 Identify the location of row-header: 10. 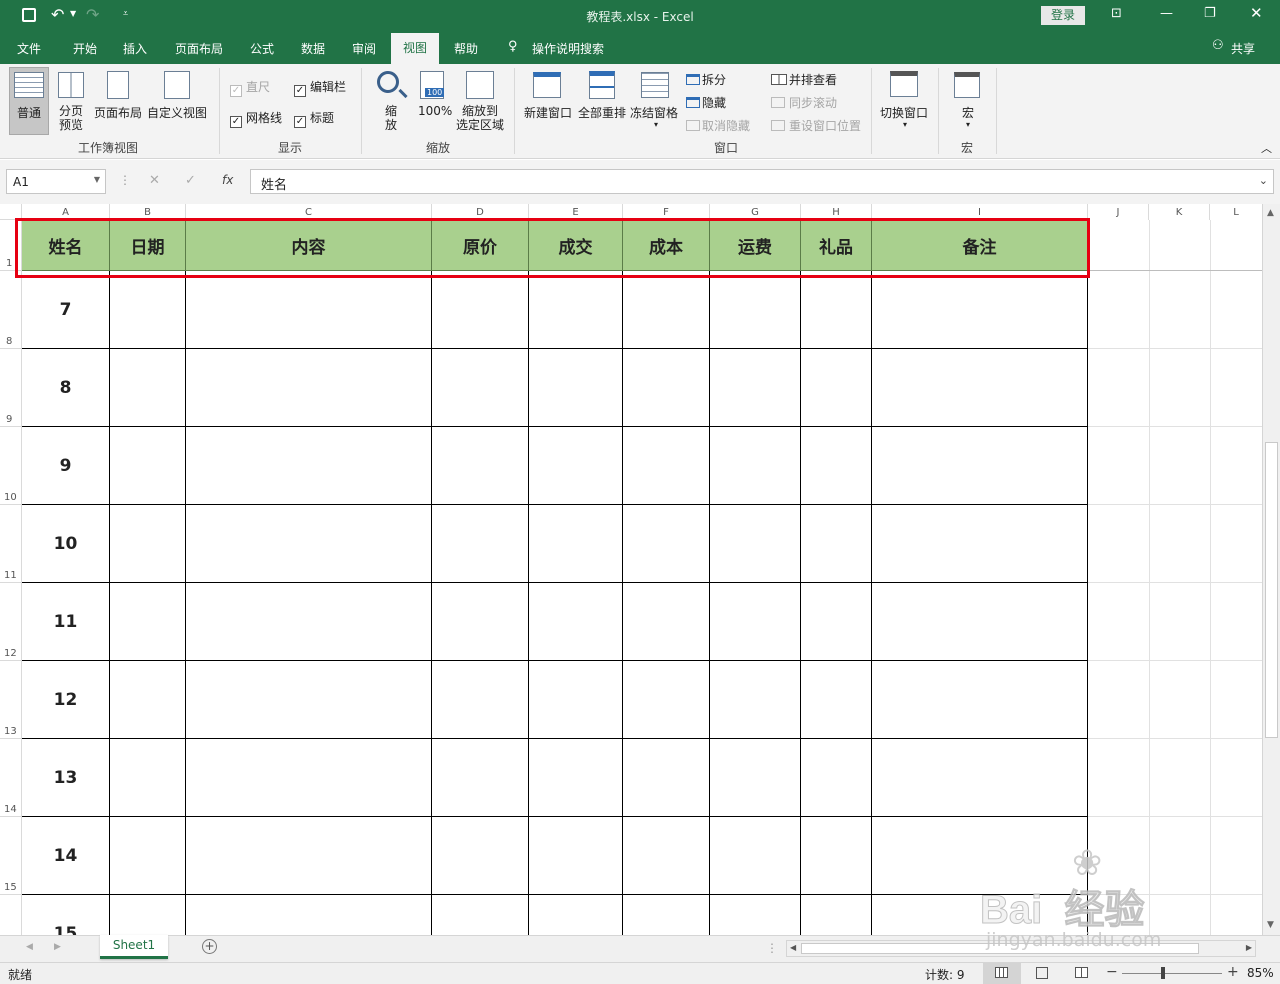
(11, 466).